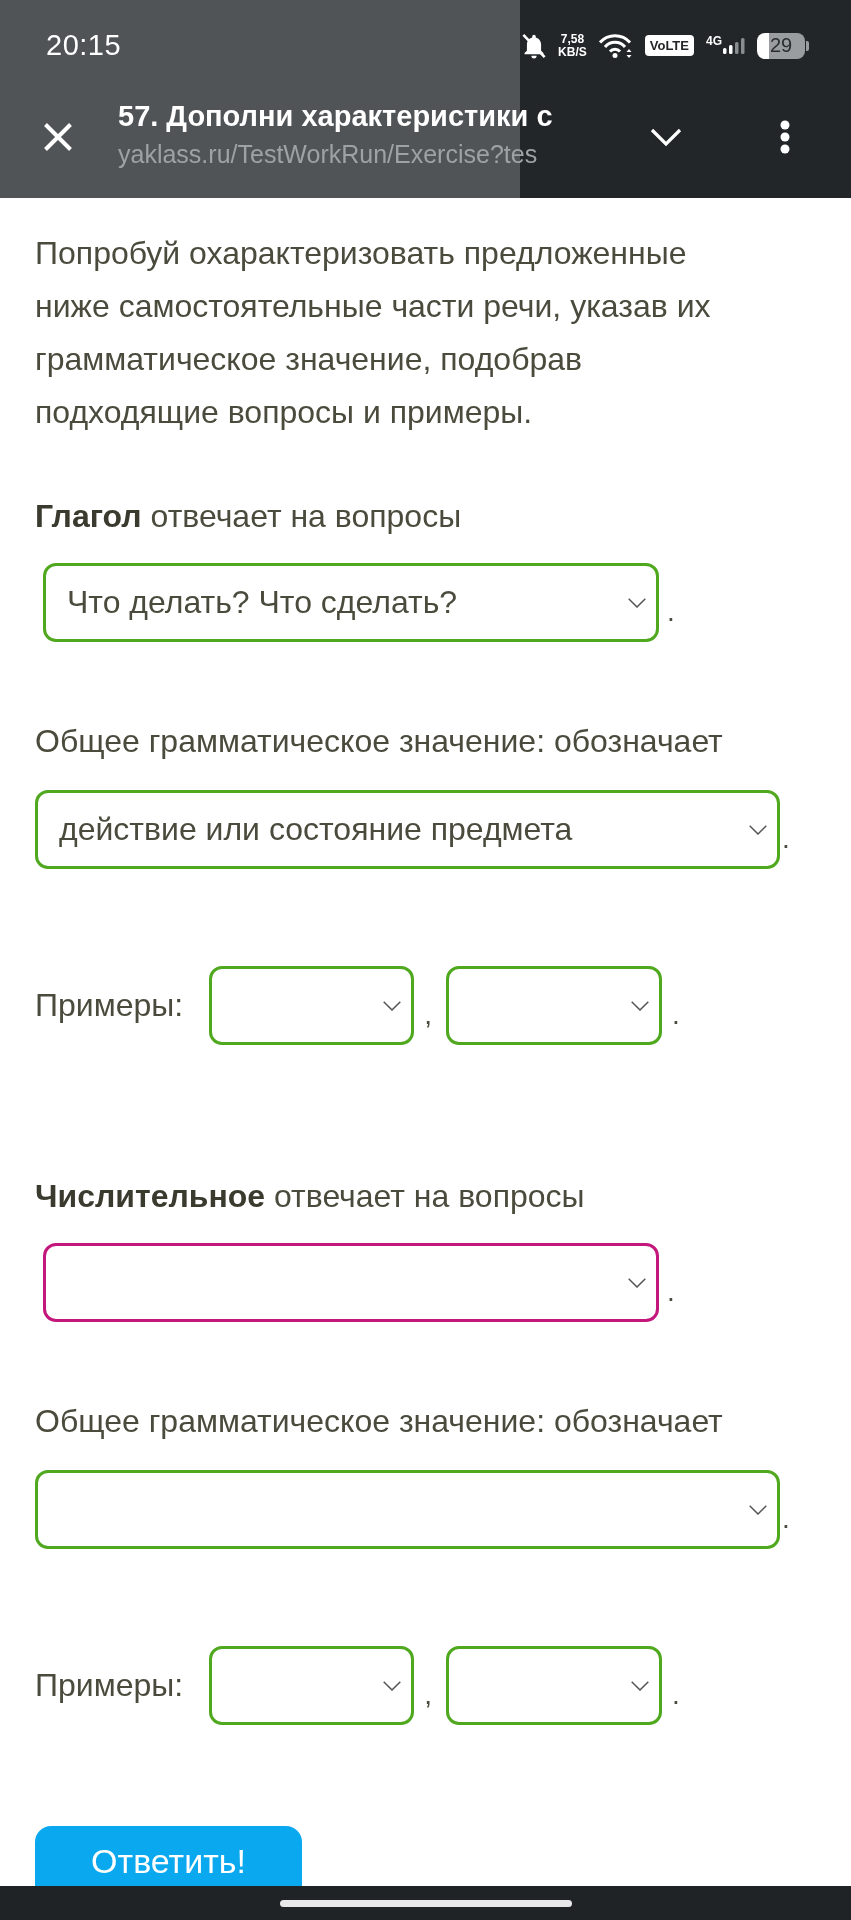  Describe the element at coordinates (572, 45) in the screenshot. I see `network-speed: 7,58 KB/S` at that location.